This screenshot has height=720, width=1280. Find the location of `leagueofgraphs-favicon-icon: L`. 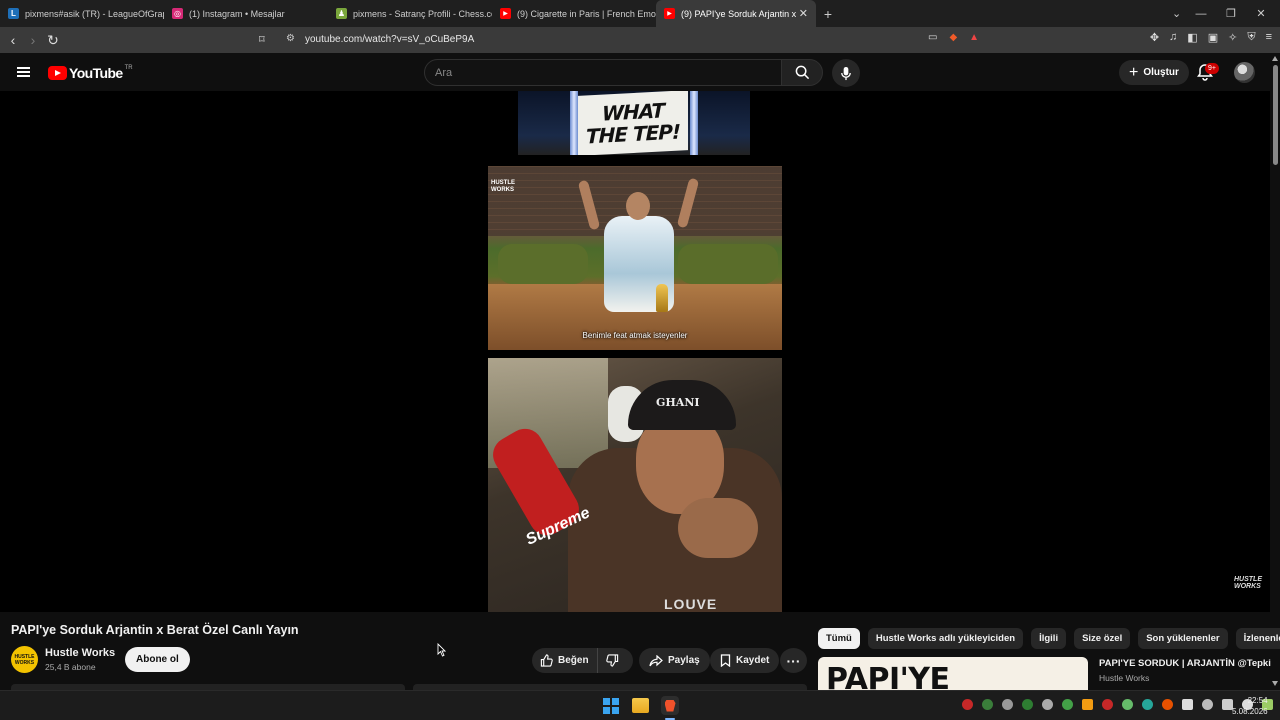

leagueofgraphs-favicon-icon: L is located at coordinates (13, 13).